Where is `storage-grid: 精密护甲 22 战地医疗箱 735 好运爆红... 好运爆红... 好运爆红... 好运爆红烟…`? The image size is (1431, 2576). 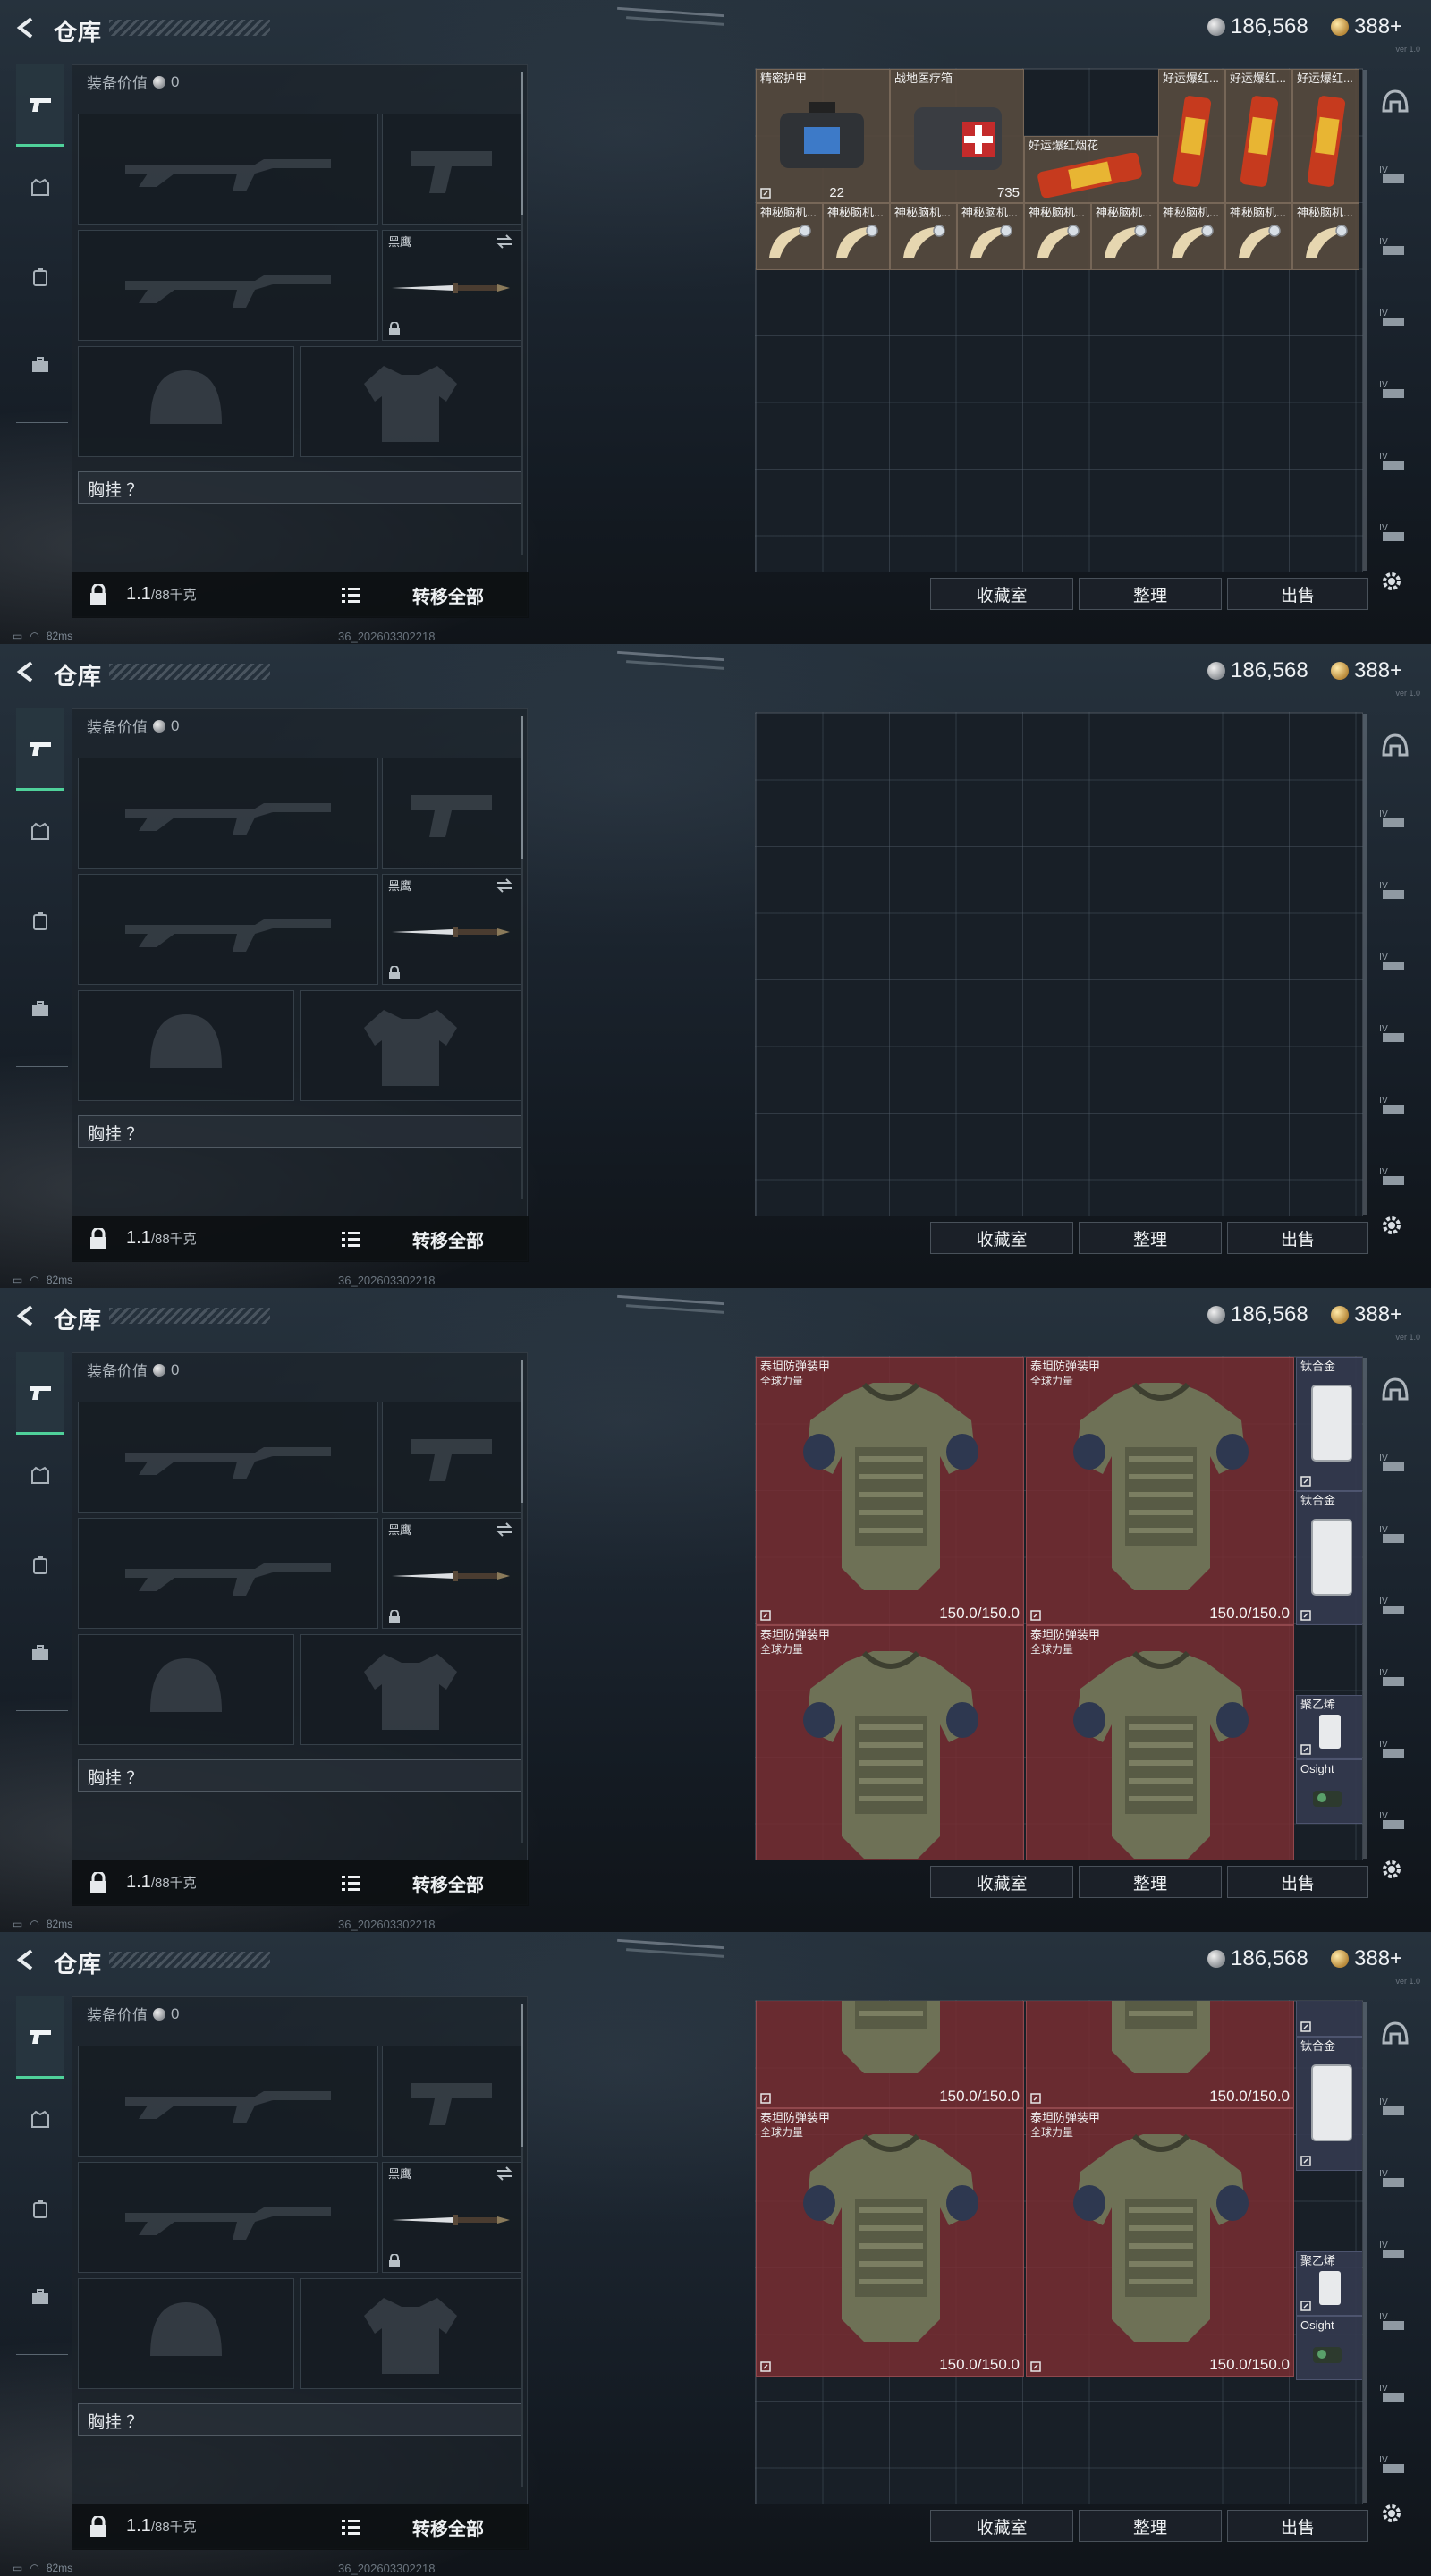
storage-grid: 精密护甲 22 战地医疗箱 735 好运爆红... 好运爆红... 好运爆红... 好运爆红烟… is located at coordinates (1059, 320).